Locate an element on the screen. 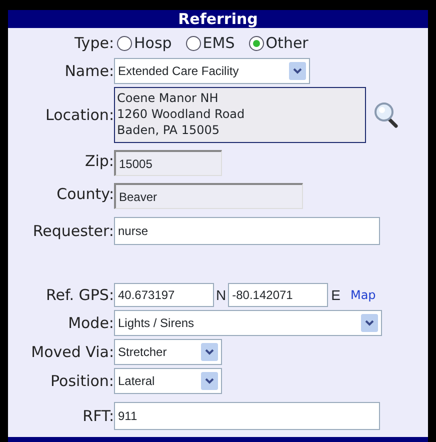 The image size is (436, 442). field-label: Name: is located at coordinates (89, 71).